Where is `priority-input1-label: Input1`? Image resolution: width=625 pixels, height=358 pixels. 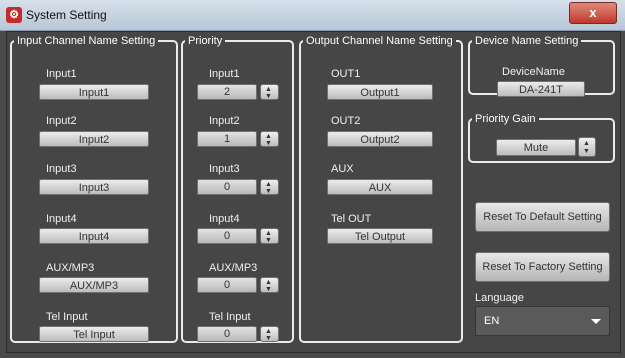
priority-input1-label: Input1 is located at coordinates (224, 74).